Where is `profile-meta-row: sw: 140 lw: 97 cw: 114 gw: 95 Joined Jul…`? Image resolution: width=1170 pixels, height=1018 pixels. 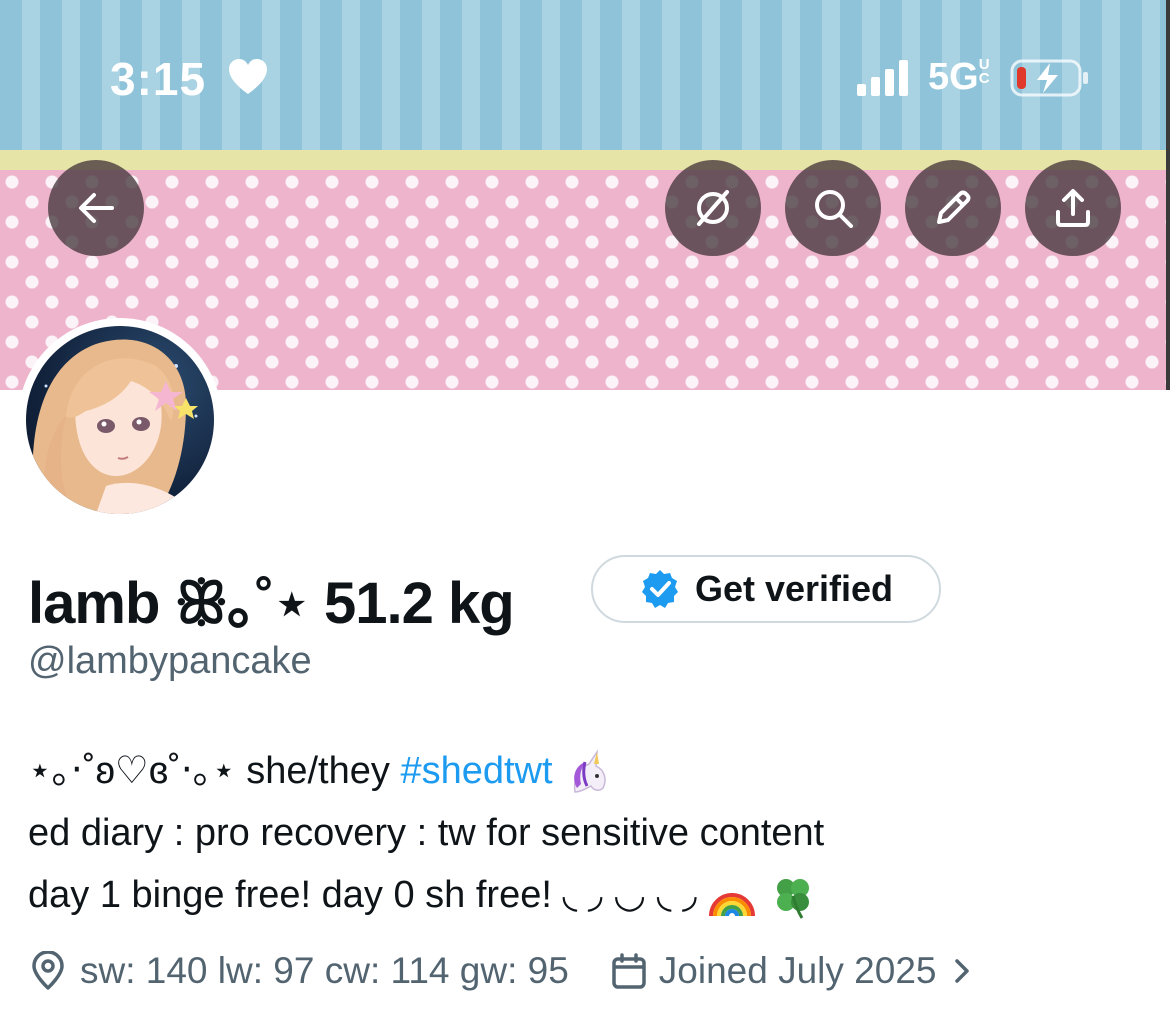 profile-meta-row: sw: 140 lw: 97 cw: 114 gw: 95 Joined Jul… is located at coordinates (502, 971).